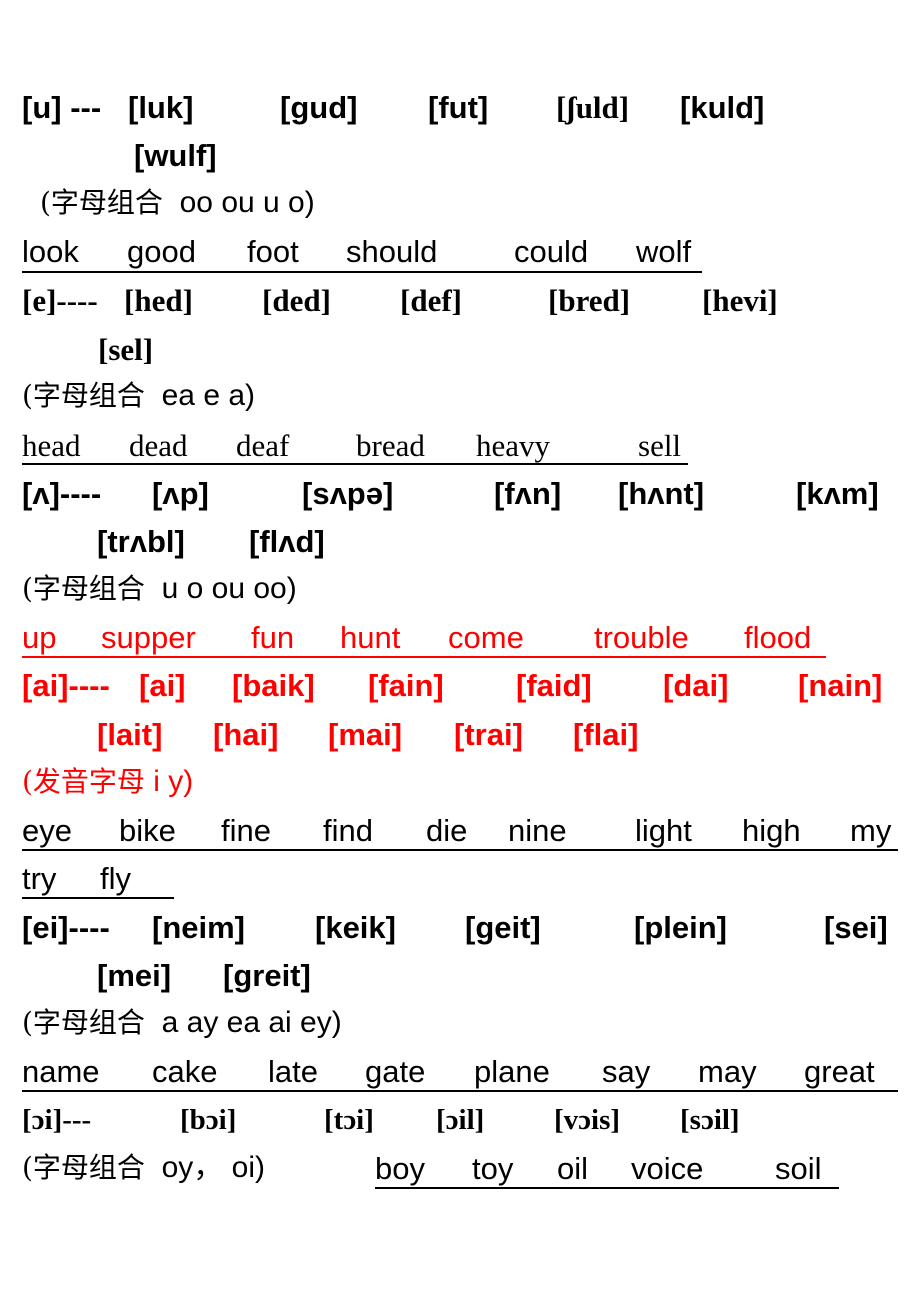 The image size is (920, 1302). I want to click on transcription-neim: [neim], so click(198, 927).